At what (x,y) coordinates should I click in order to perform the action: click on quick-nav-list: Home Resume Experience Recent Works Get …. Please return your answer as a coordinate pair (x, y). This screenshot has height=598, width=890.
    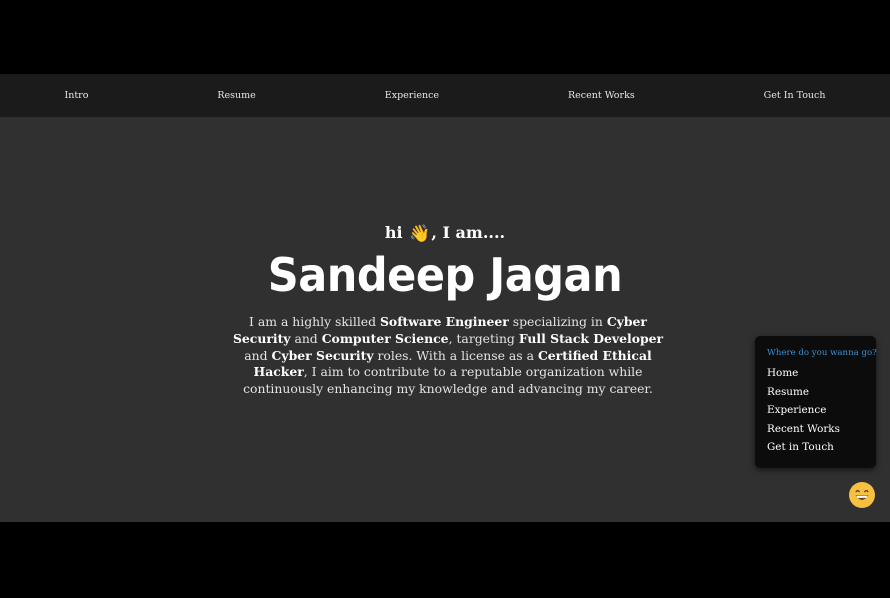
    Looking at the image, I should click on (803, 410).